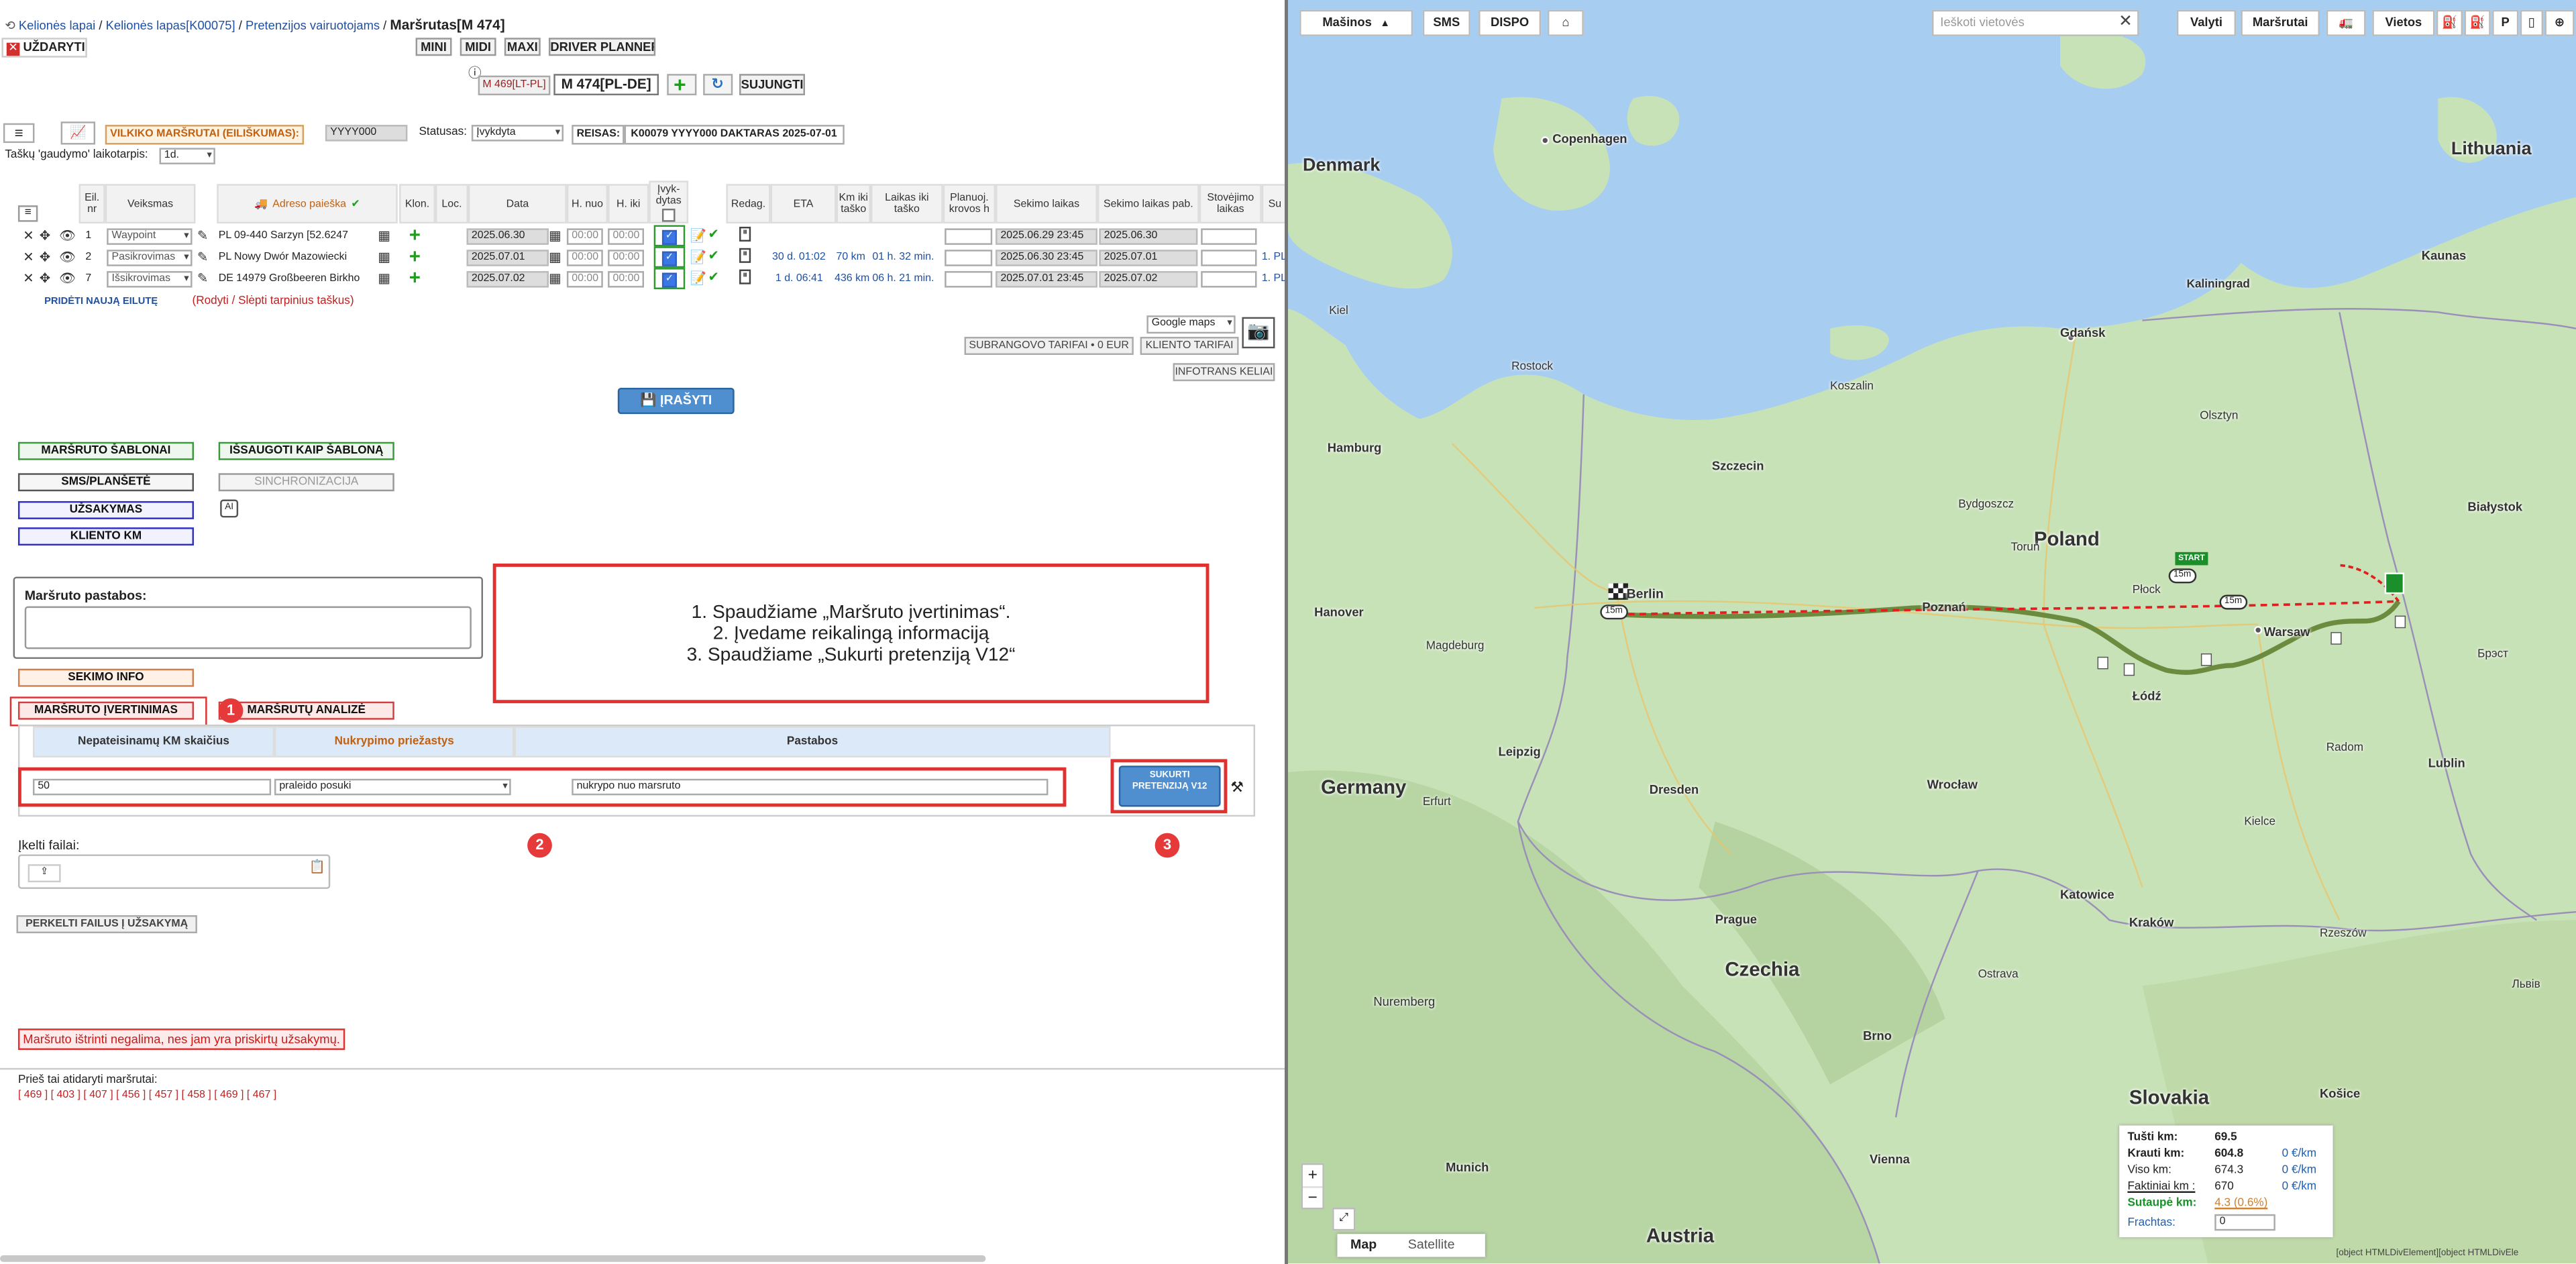 Image resolution: width=2576 pixels, height=1264 pixels. Describe the element at coordinates (1169, 786) in the screenshot. I see `create-claim-button: SUKURTI PRETENZIJĄ V12` at that location.